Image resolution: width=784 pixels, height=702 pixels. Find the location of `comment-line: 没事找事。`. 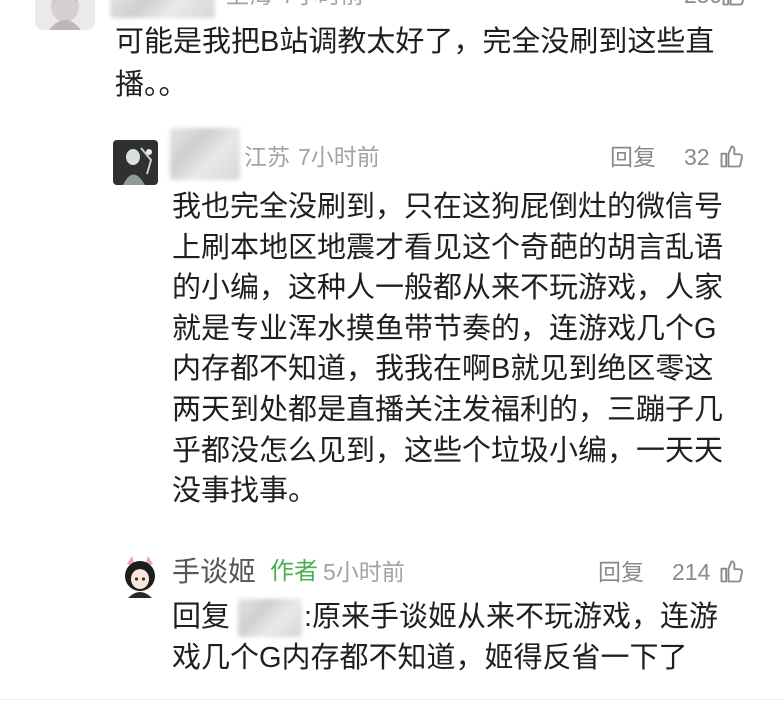

comment-line: 没事找事。 is located at coordinates (245, 491).